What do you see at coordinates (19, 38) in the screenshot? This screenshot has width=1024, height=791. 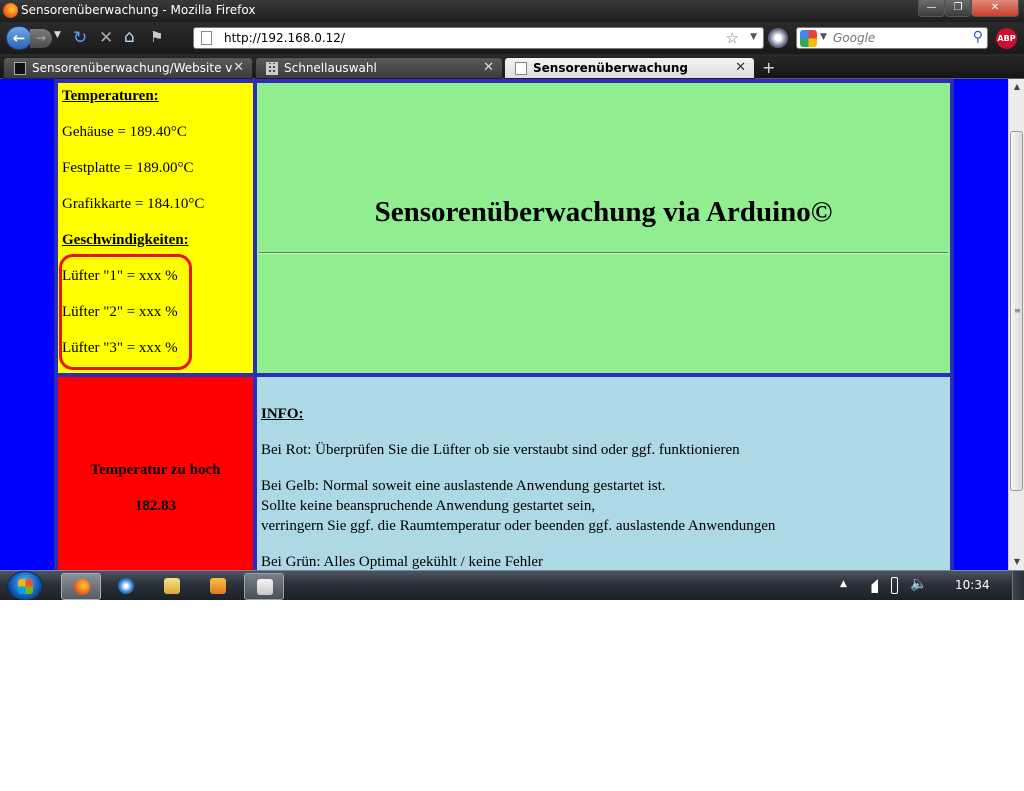 I see `back-icon: ←` at bounding box center [19, 38].